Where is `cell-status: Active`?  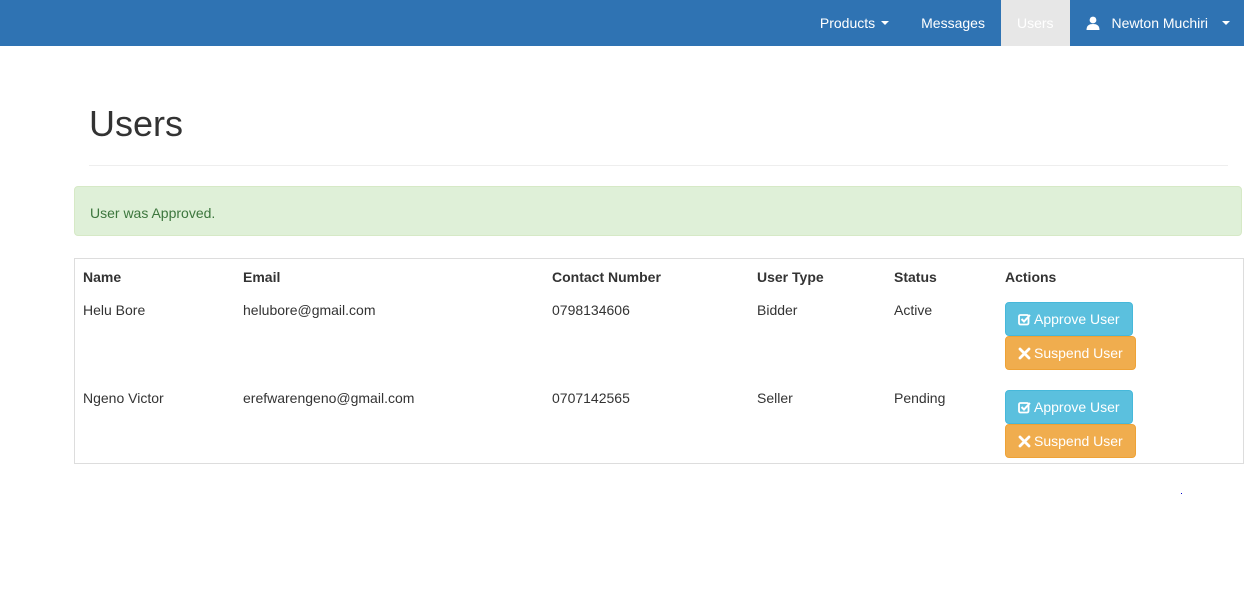 cell-status: Active is located at coordinates (913, 310).